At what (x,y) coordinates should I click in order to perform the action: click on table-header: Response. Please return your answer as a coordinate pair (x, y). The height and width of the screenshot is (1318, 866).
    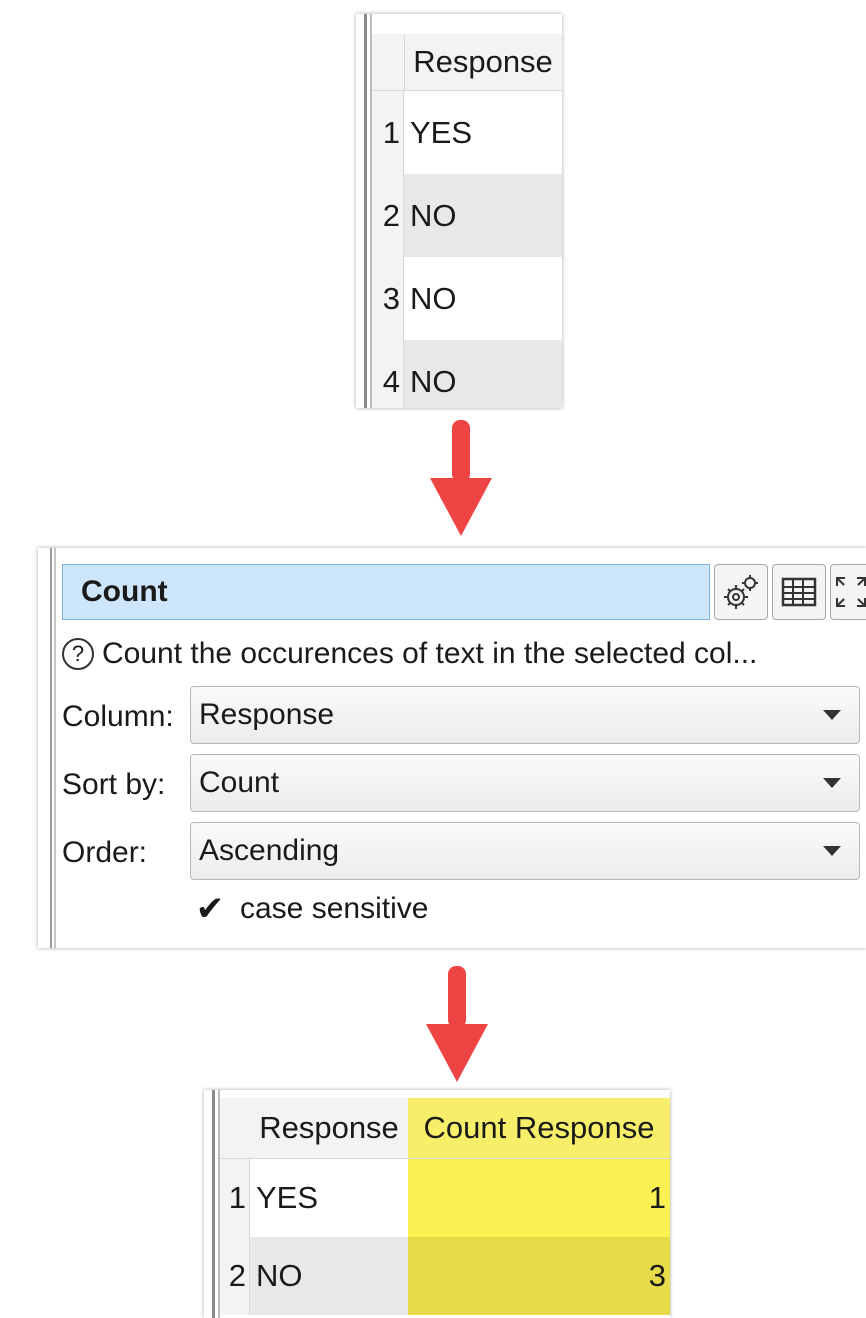
    Looking at the image, I should click on (467, 62).